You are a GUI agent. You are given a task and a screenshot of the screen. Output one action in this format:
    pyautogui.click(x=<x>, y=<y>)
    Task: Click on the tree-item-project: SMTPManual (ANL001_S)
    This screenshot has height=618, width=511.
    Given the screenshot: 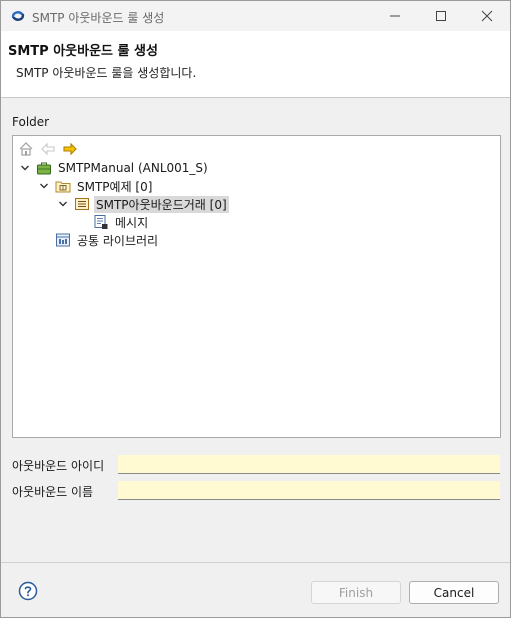 What is the action you would take?
    pyautogui.click(x=114, y=168)
    